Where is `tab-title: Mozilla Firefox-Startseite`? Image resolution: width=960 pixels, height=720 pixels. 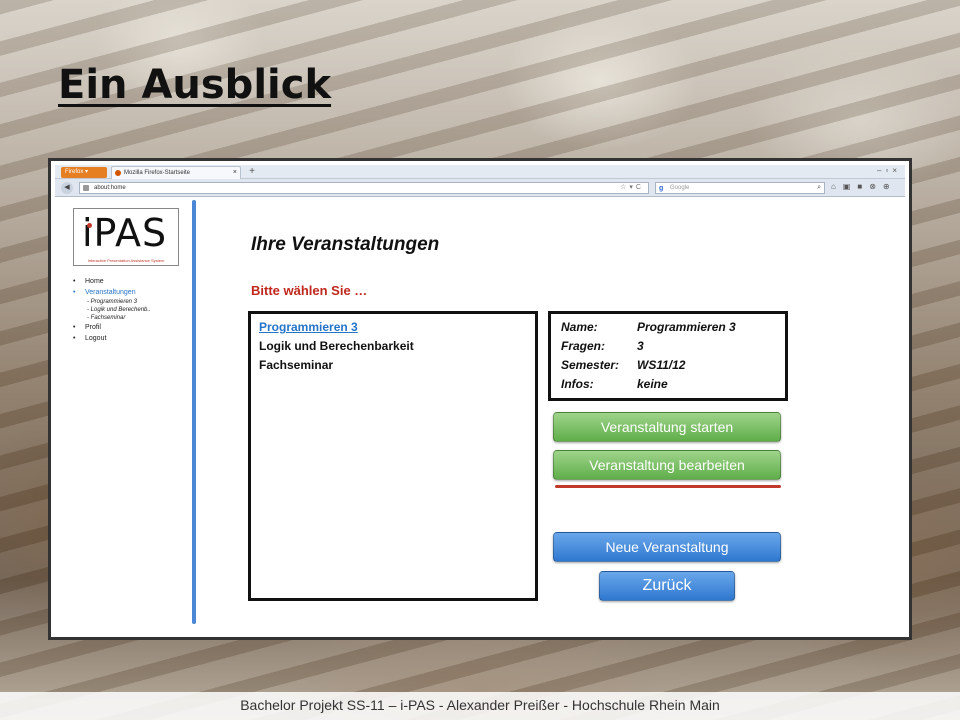 tab-title: Mozilla Firefox-Startseite is located at coordinates (157, 173).